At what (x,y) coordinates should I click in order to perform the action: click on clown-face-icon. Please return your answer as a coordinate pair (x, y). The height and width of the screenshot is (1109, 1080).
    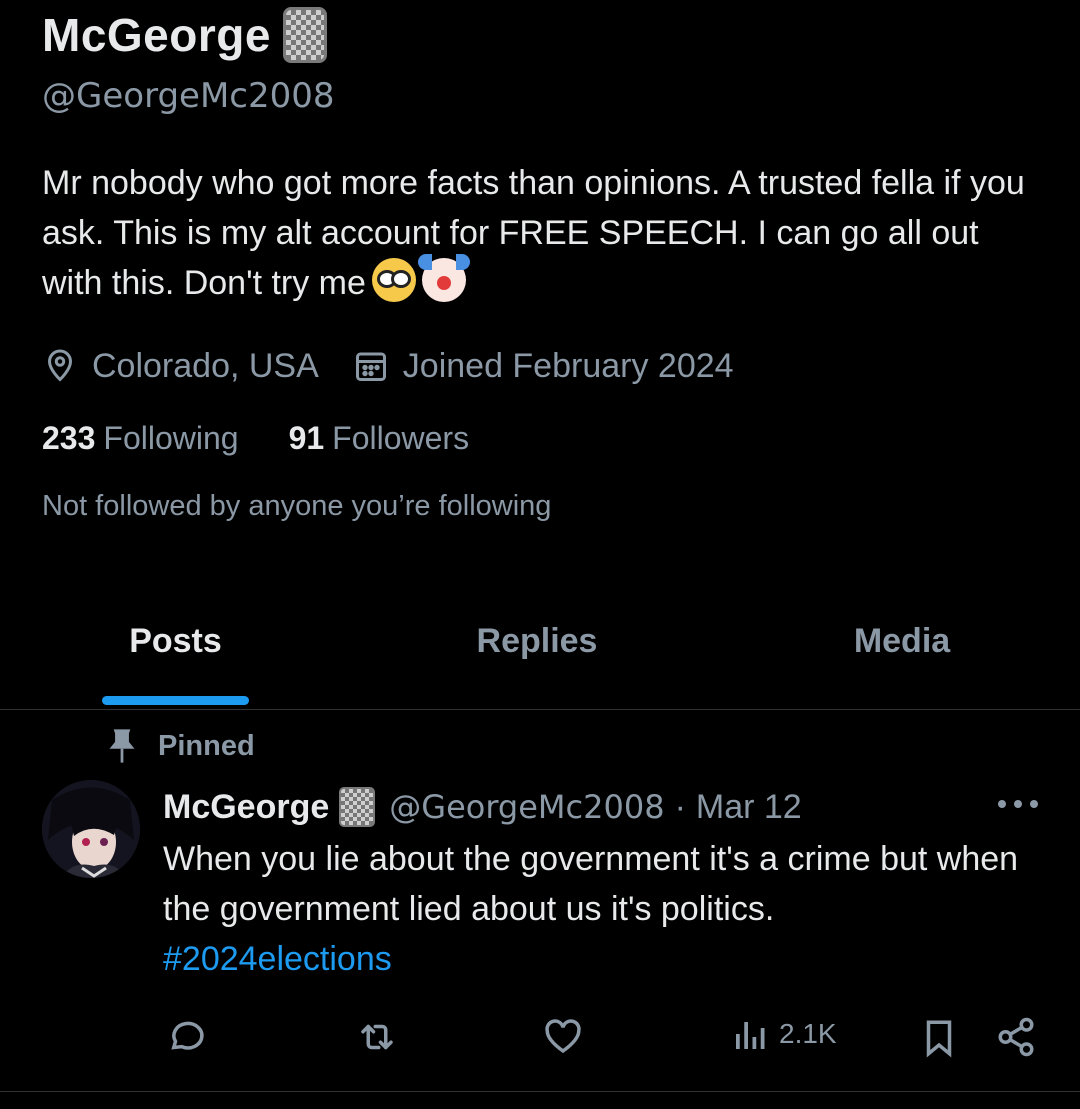
    Looking at the image, I should click on (443, 278).